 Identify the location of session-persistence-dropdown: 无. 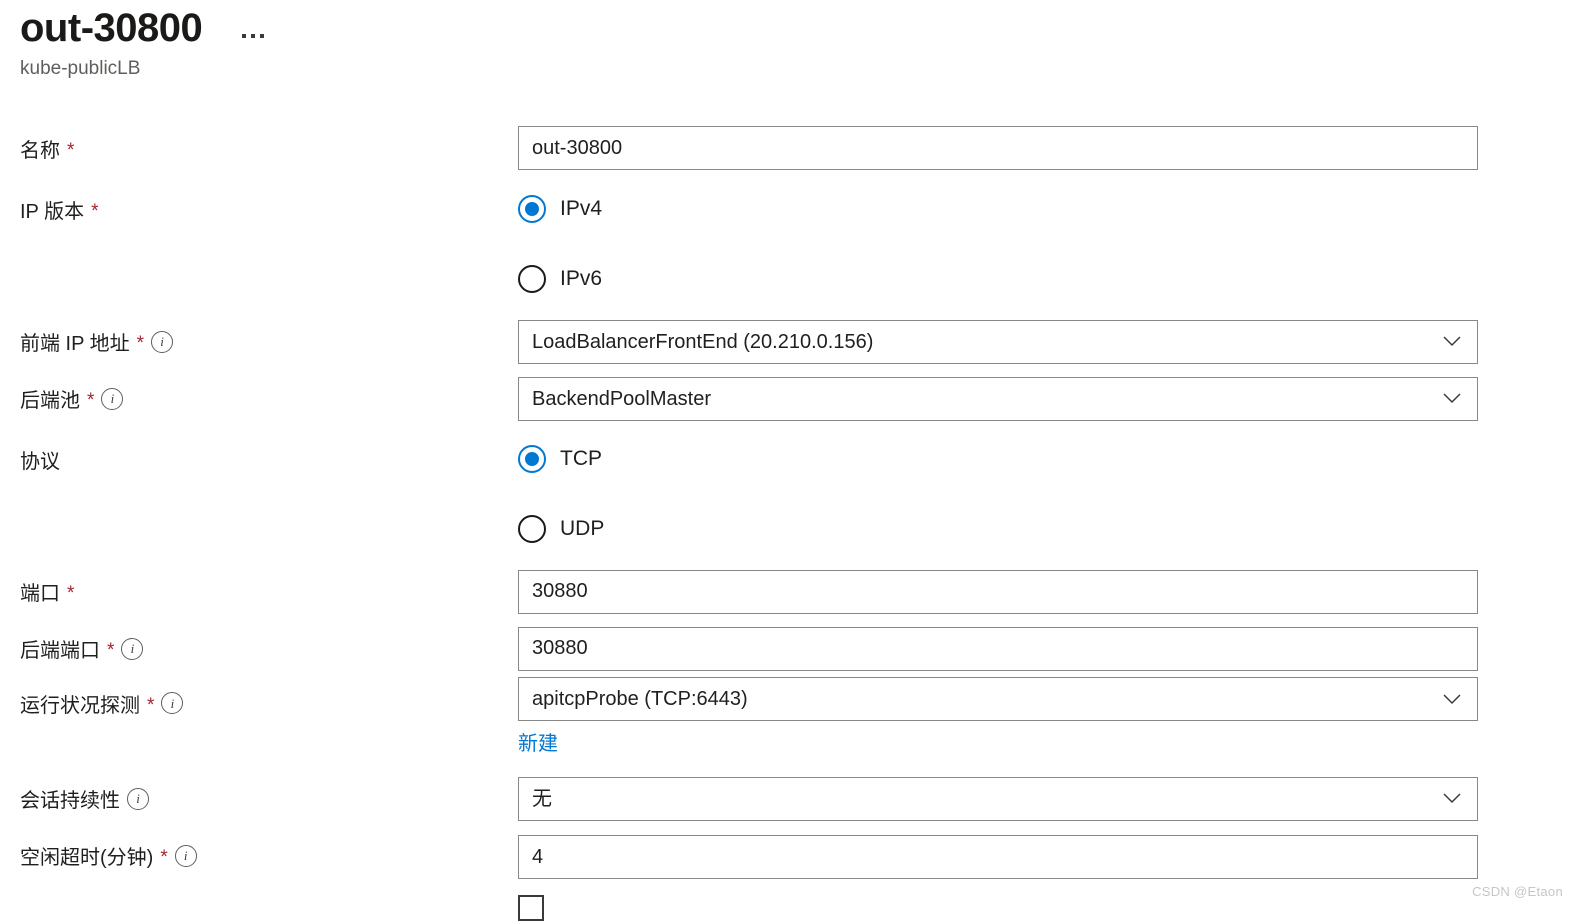
(998, 798).